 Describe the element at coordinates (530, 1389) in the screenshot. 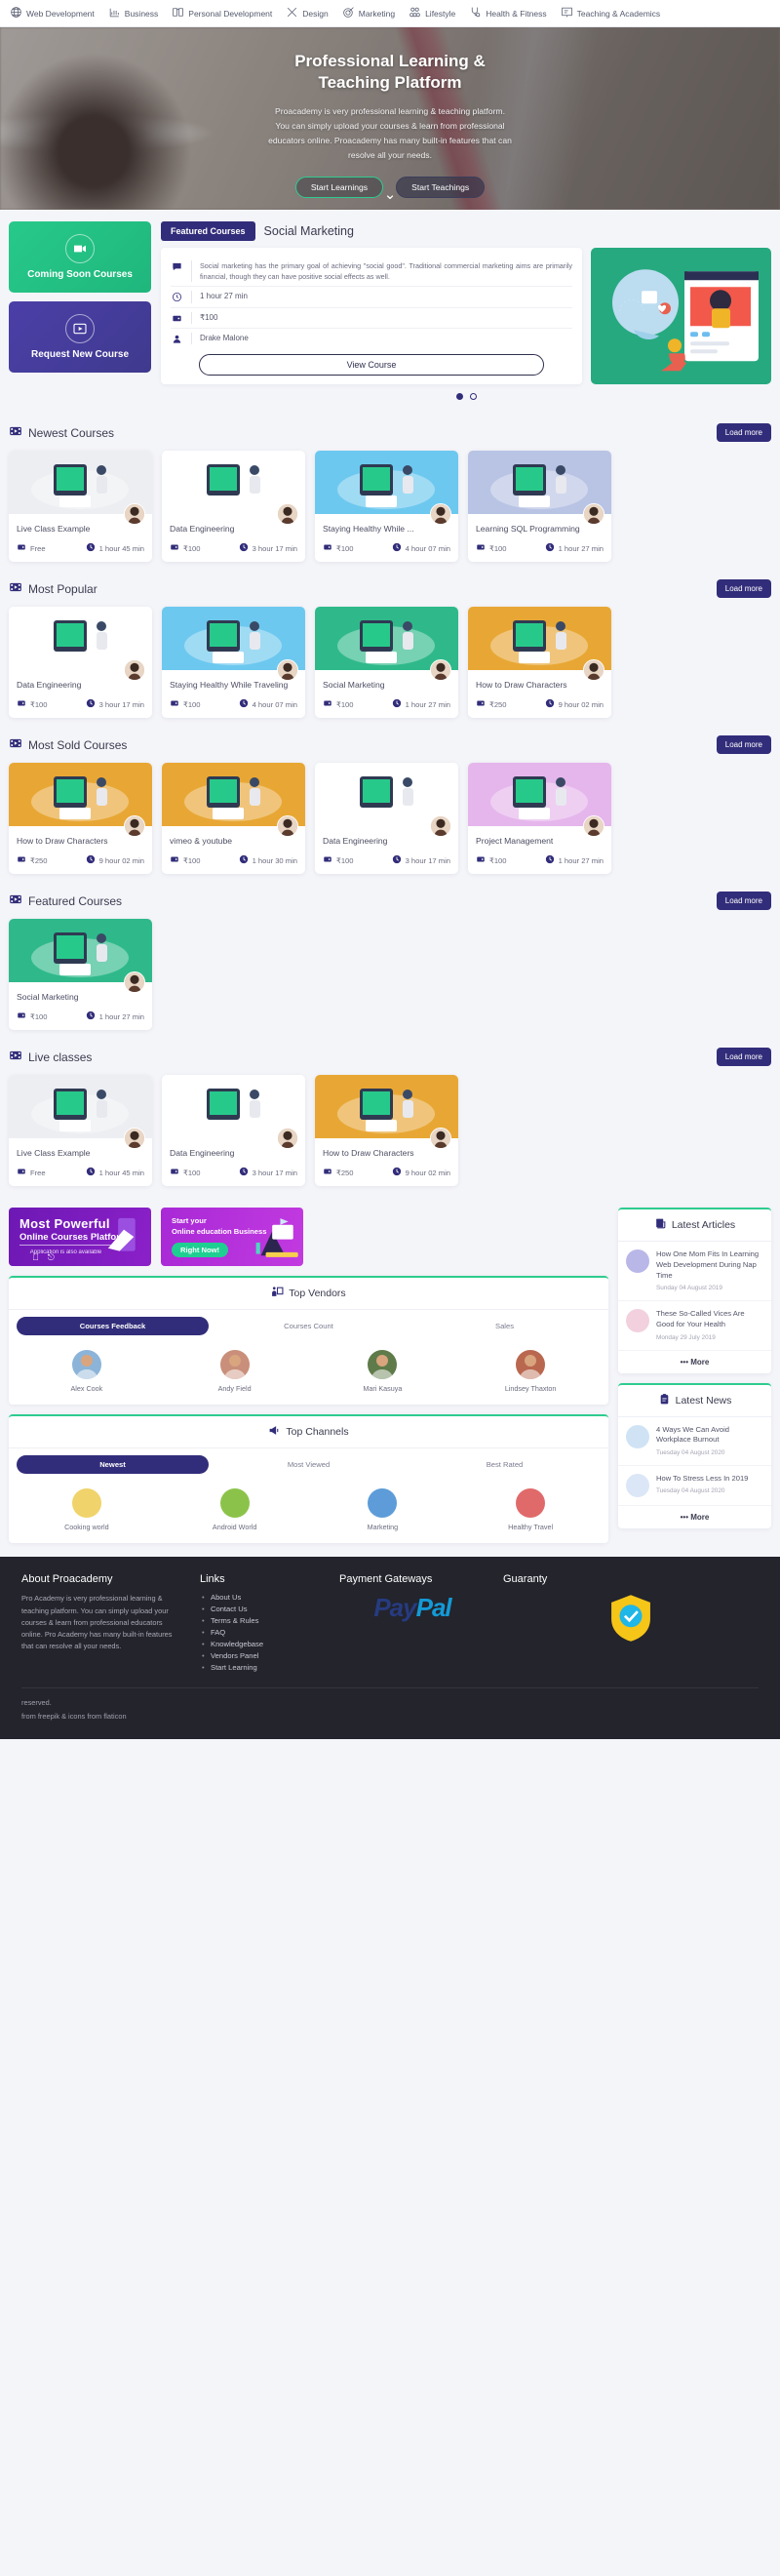

I see `vendor-name: Lindsey Thaxton` at that location.